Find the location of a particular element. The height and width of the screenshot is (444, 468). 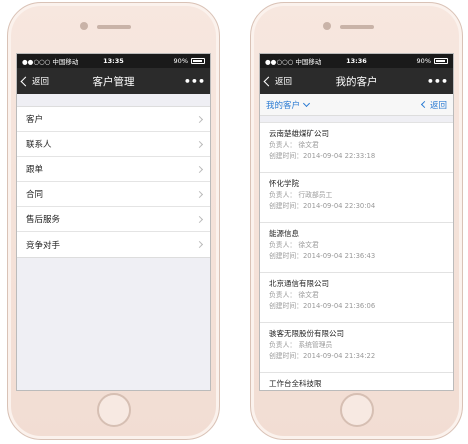

list-item-after-sales: 售后服务 is located at coordinates (113, 219).